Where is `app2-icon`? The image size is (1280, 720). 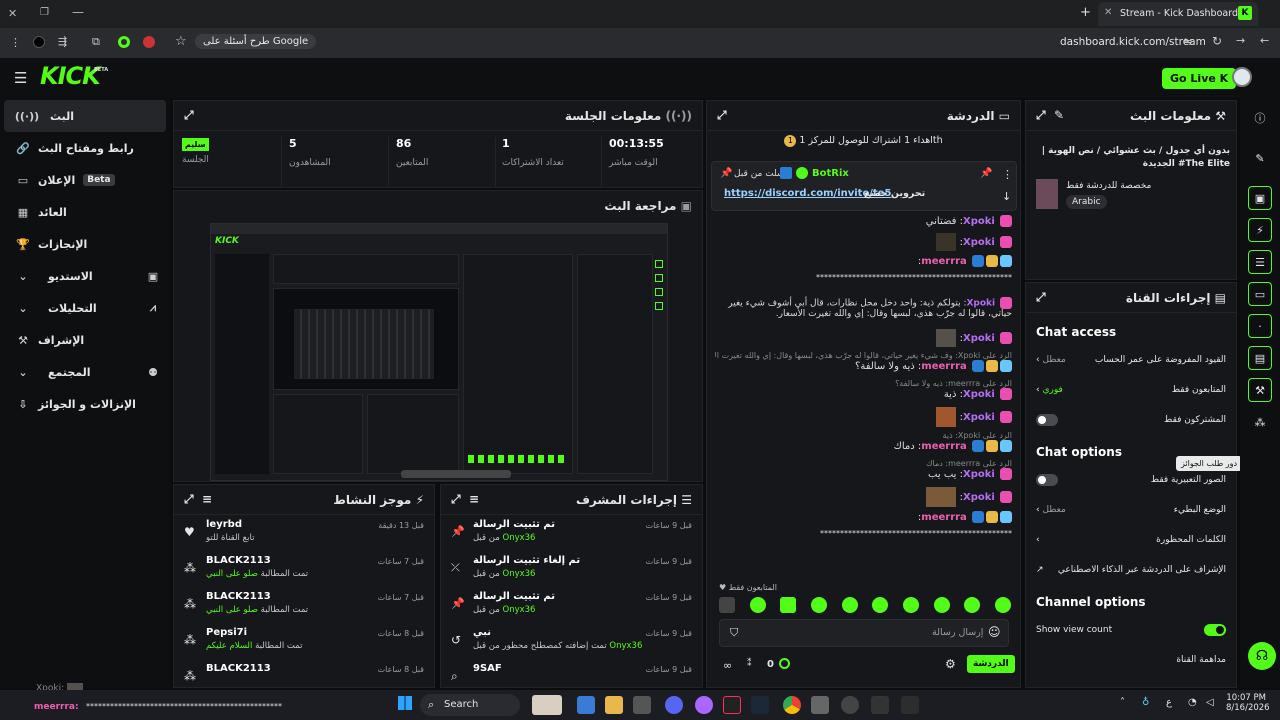 app2-icon is located at coordinates (704, 705).